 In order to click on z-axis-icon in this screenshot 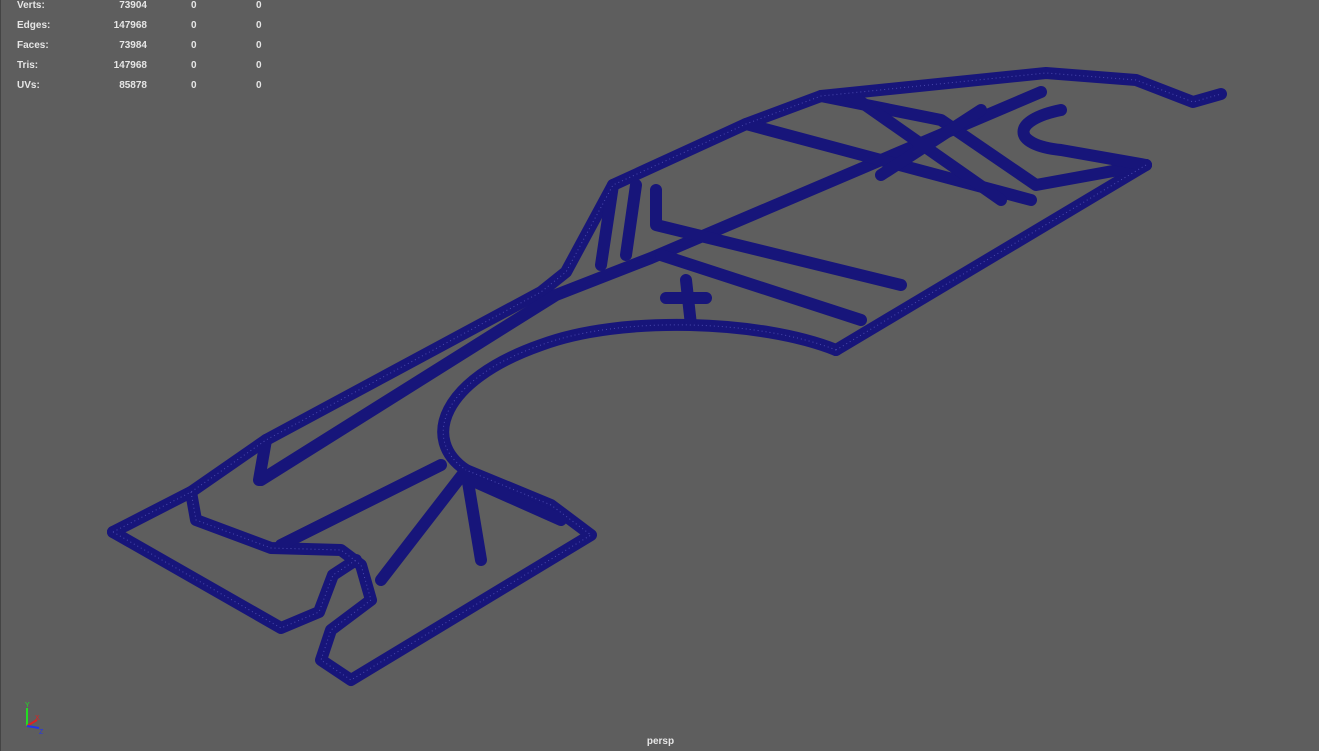, I will do `click(33, 727)`.